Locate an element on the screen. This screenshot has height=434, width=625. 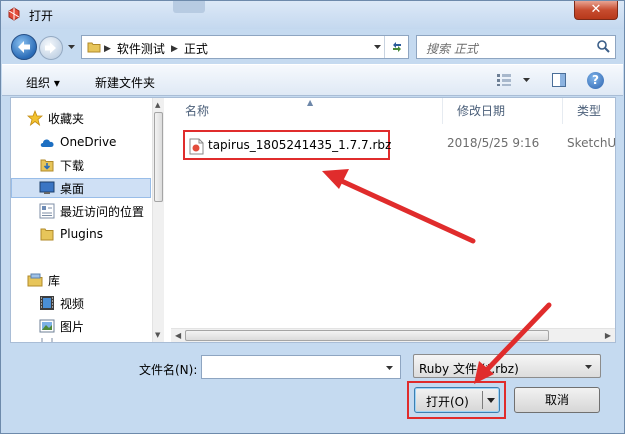
sidebar-item-label: Plugins is located at coordinates (81, 234).